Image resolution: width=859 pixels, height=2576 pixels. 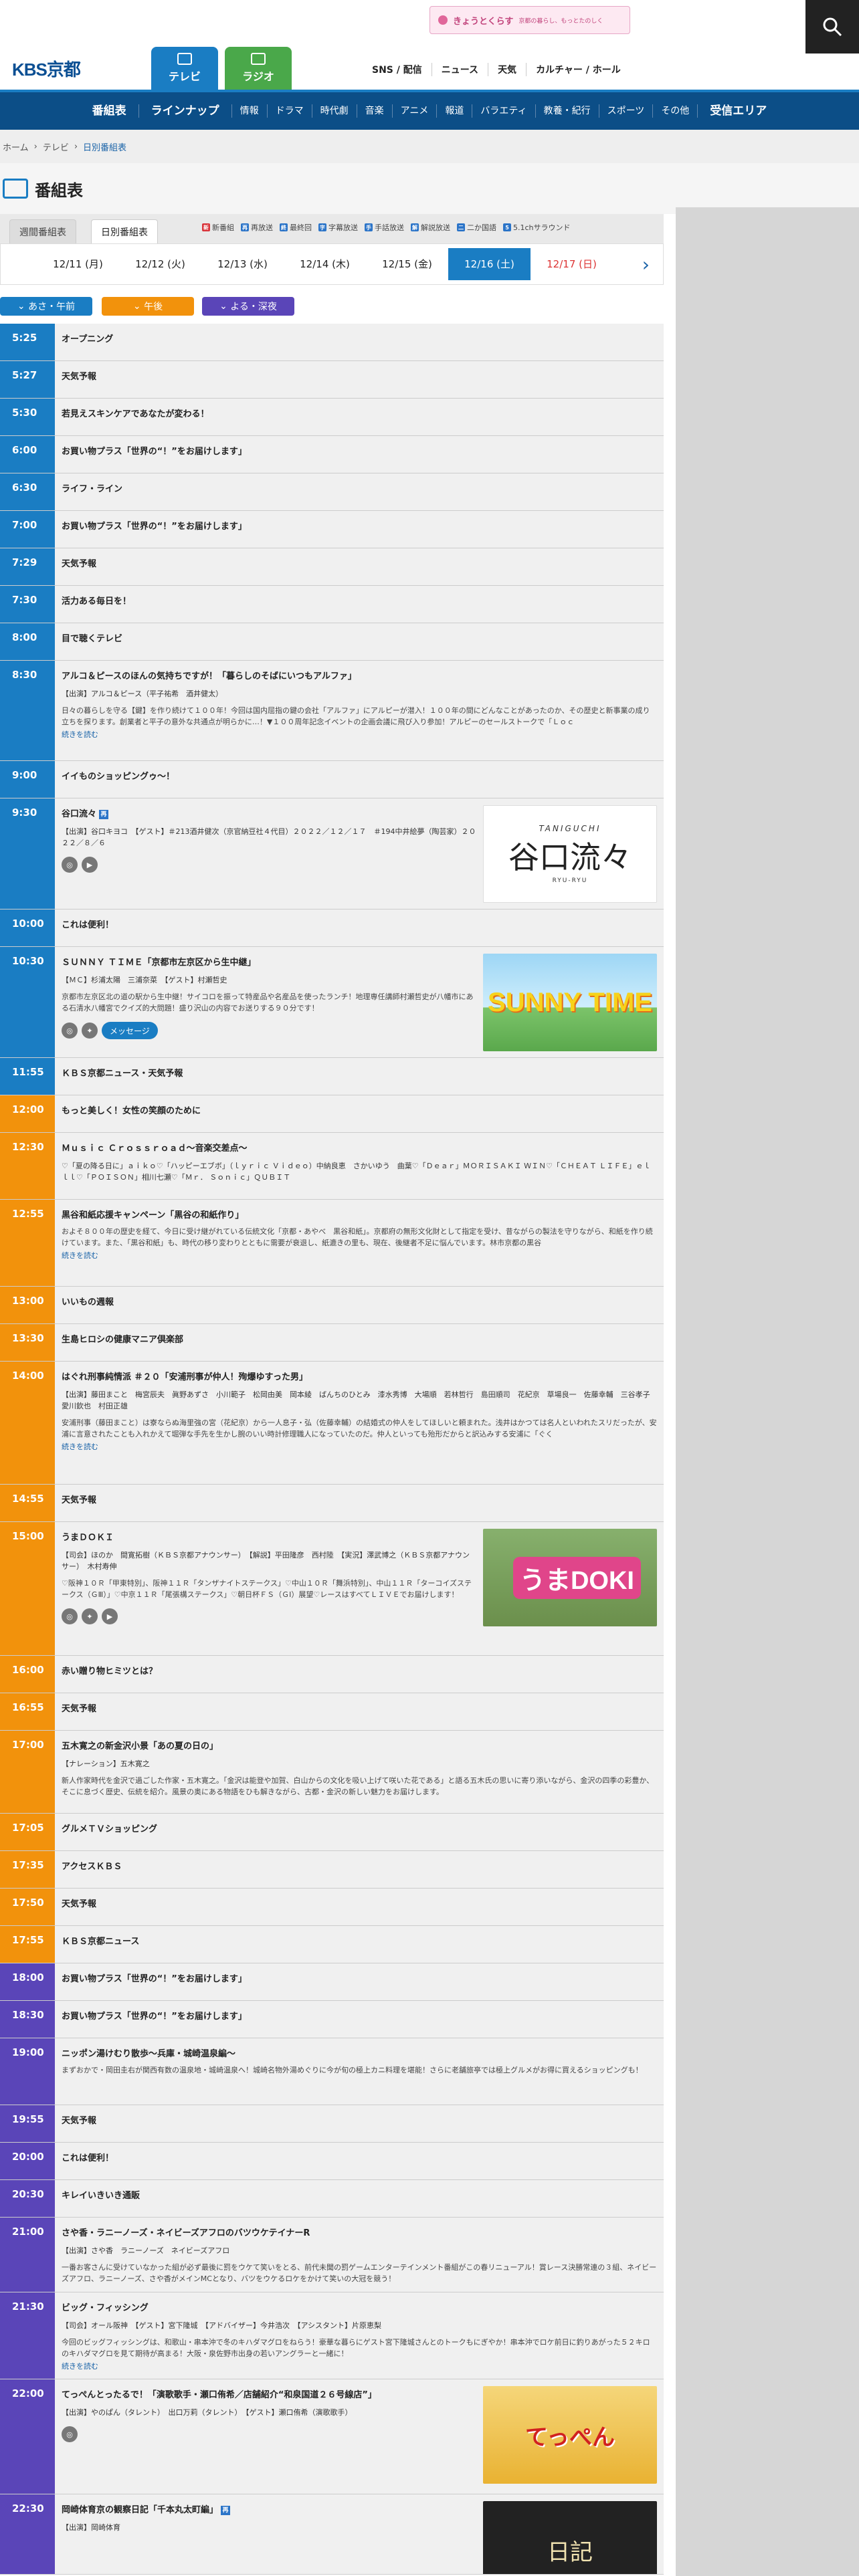 What do you see at coordinates (397, 69) in the screenshot?
I see `topnav-link: SNS / 配信` at bounding box center [397, 69].